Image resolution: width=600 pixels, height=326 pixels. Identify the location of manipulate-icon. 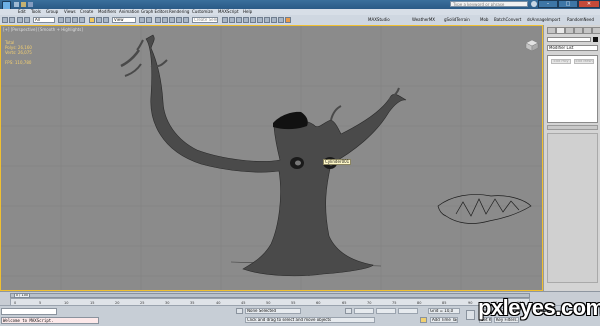
(149, 20).